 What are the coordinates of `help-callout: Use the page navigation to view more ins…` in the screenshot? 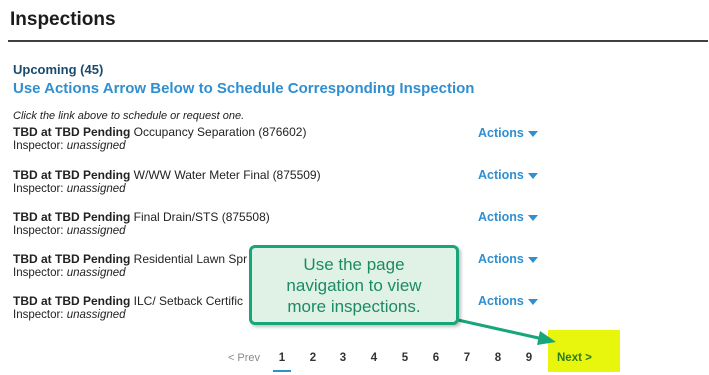 It's located at (354, 285).